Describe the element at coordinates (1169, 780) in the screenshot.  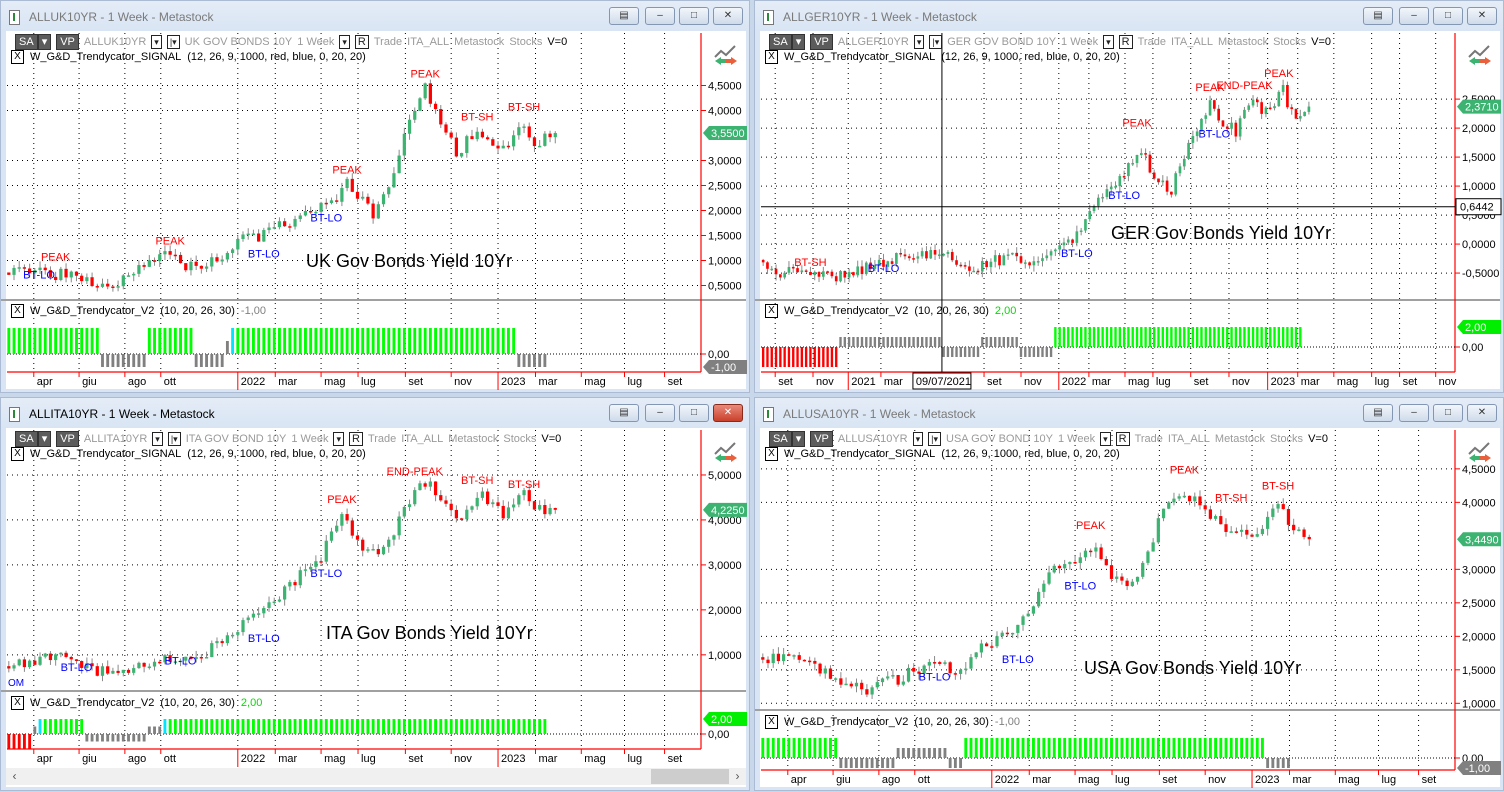
I see `date-label: set` at that location.